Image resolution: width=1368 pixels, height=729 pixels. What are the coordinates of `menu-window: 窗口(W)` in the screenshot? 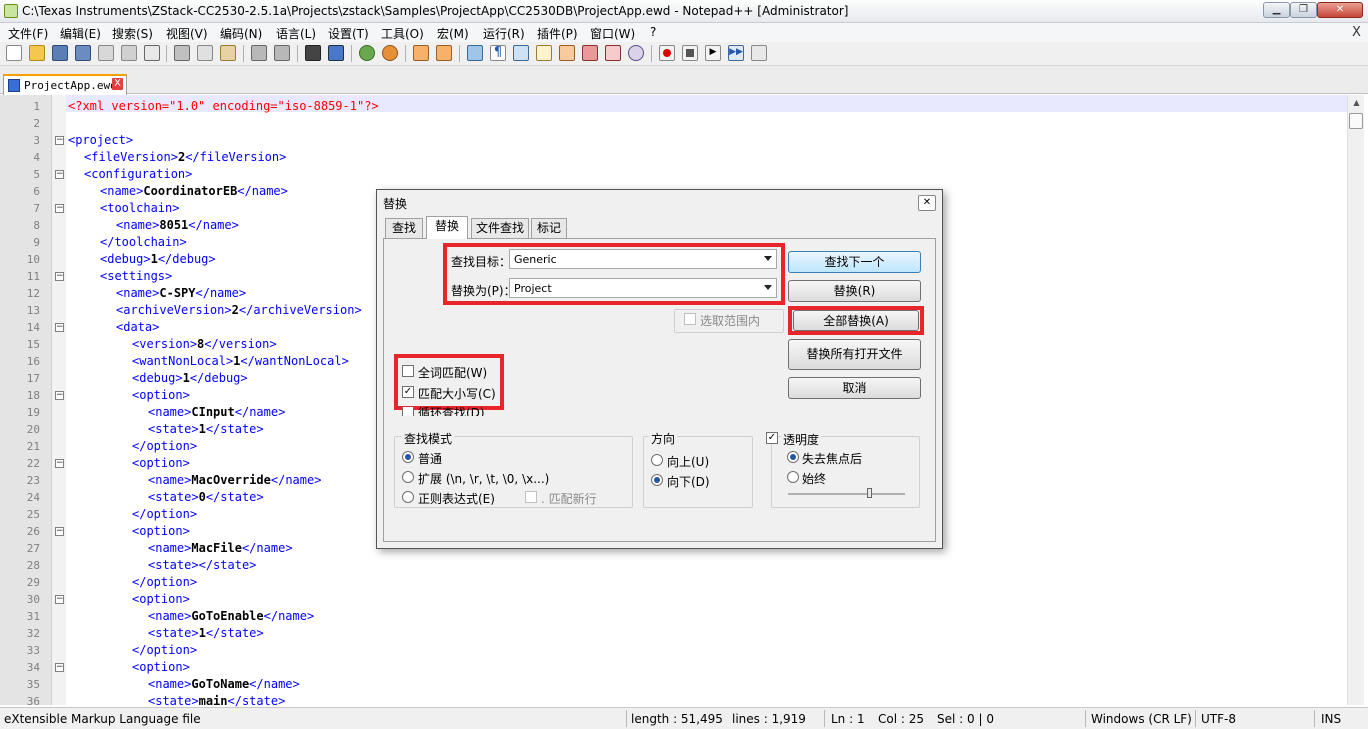 It's located at (612, 33).